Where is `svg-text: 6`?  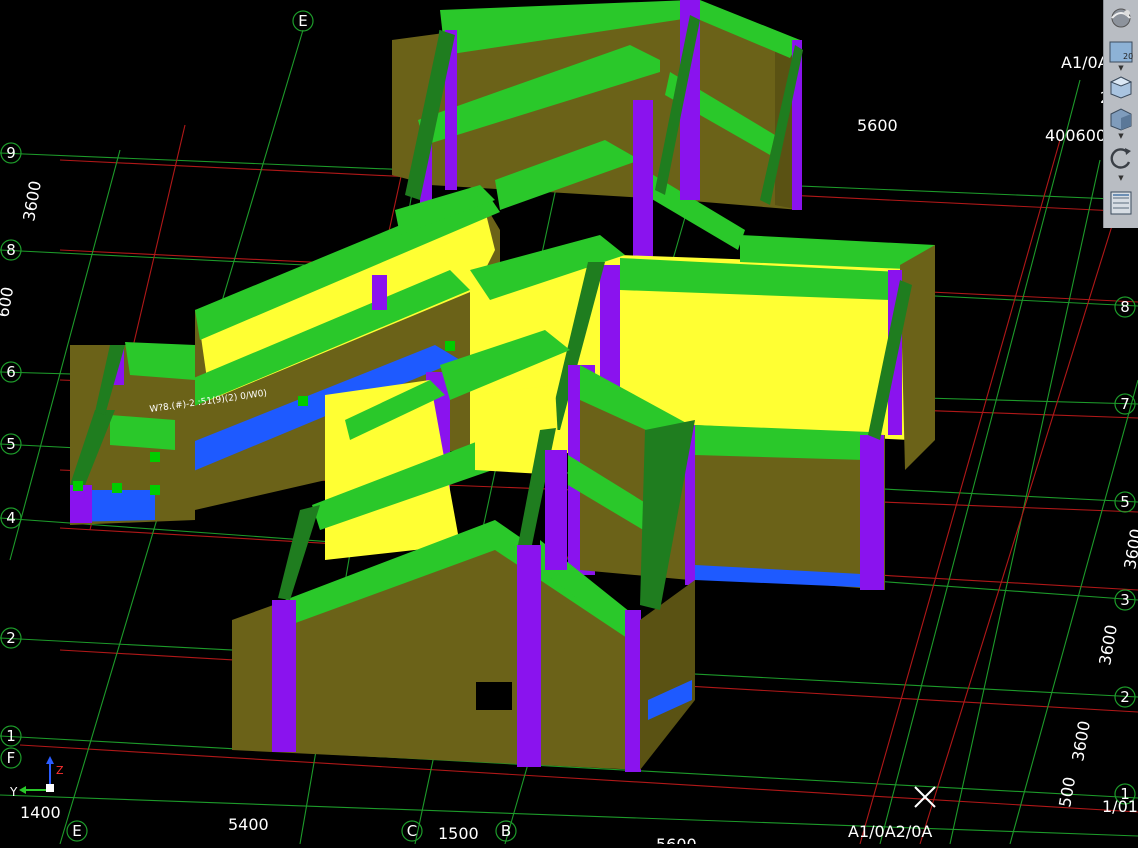
svg-text: 6 is located at coordinates (11, 372).